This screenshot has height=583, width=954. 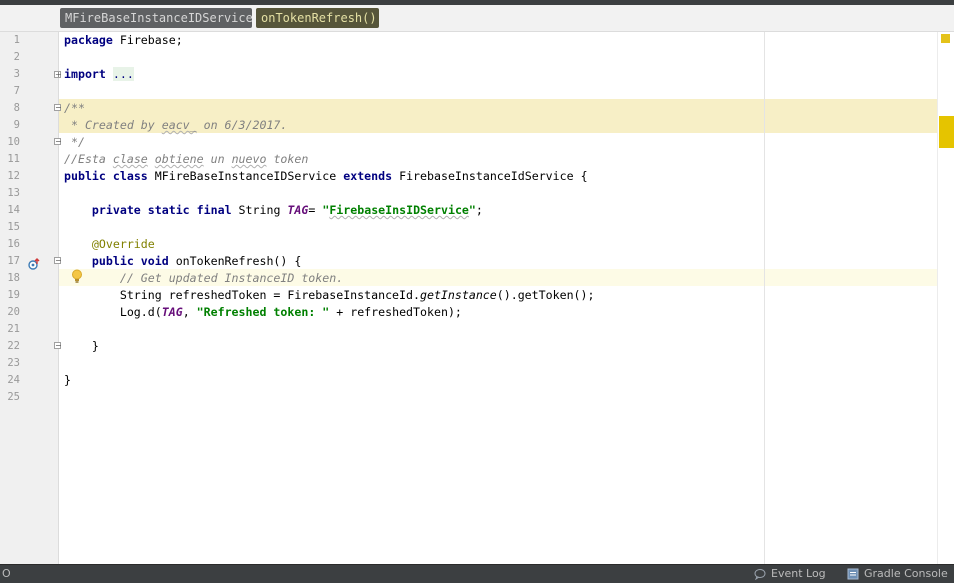 What do you see at coordinates (77, 276) in the screenshot?
I see `lightbulb-icon` at bounding box center [77, 276].